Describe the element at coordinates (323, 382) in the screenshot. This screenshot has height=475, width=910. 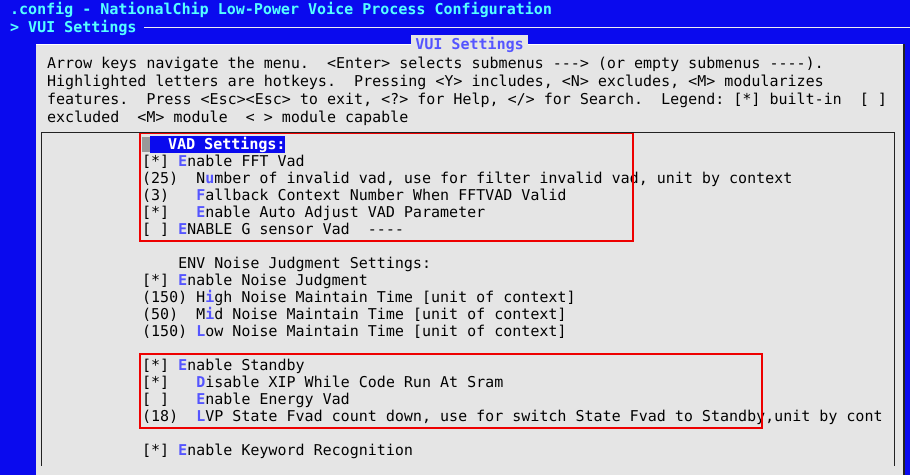
I see `menu-item: [*] Disable XIP While Code Run At Sram` at that location.